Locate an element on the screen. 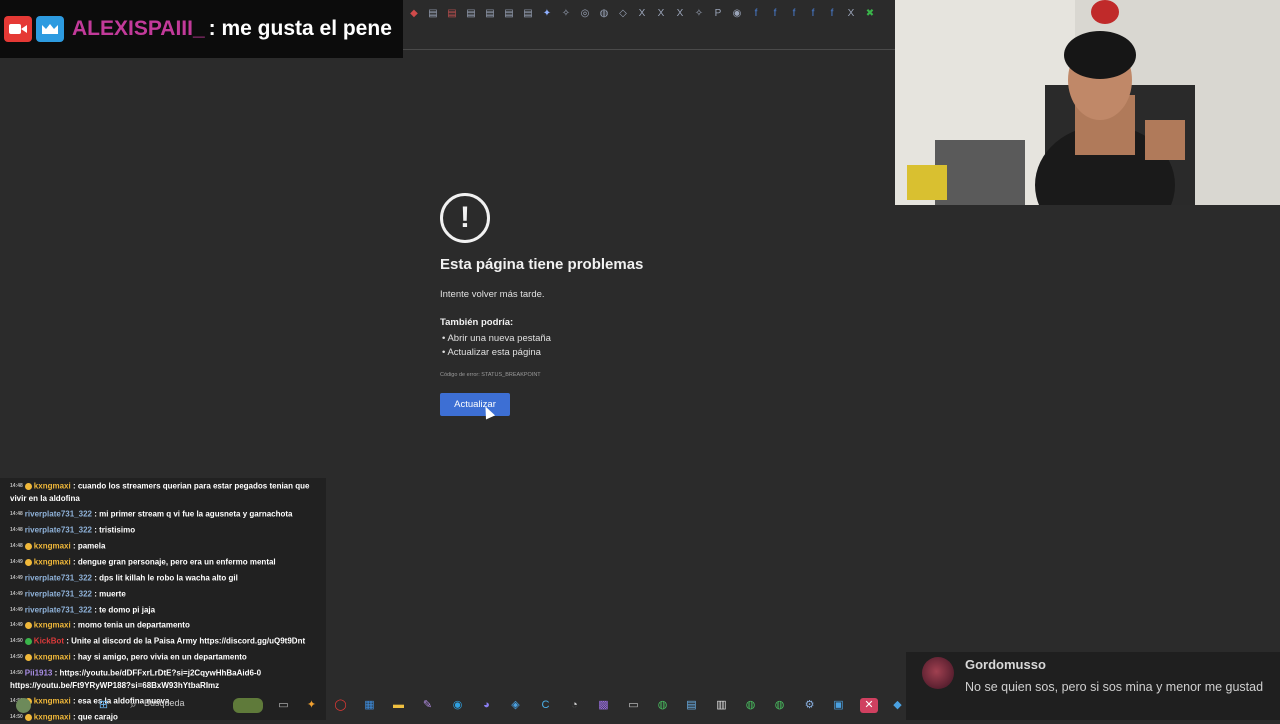 Image resolution: width=1280 pixels, height=724 pixels. chat-message: 14:48 riverplate731_322 : tristisimo is located at coordinates (73, 530).